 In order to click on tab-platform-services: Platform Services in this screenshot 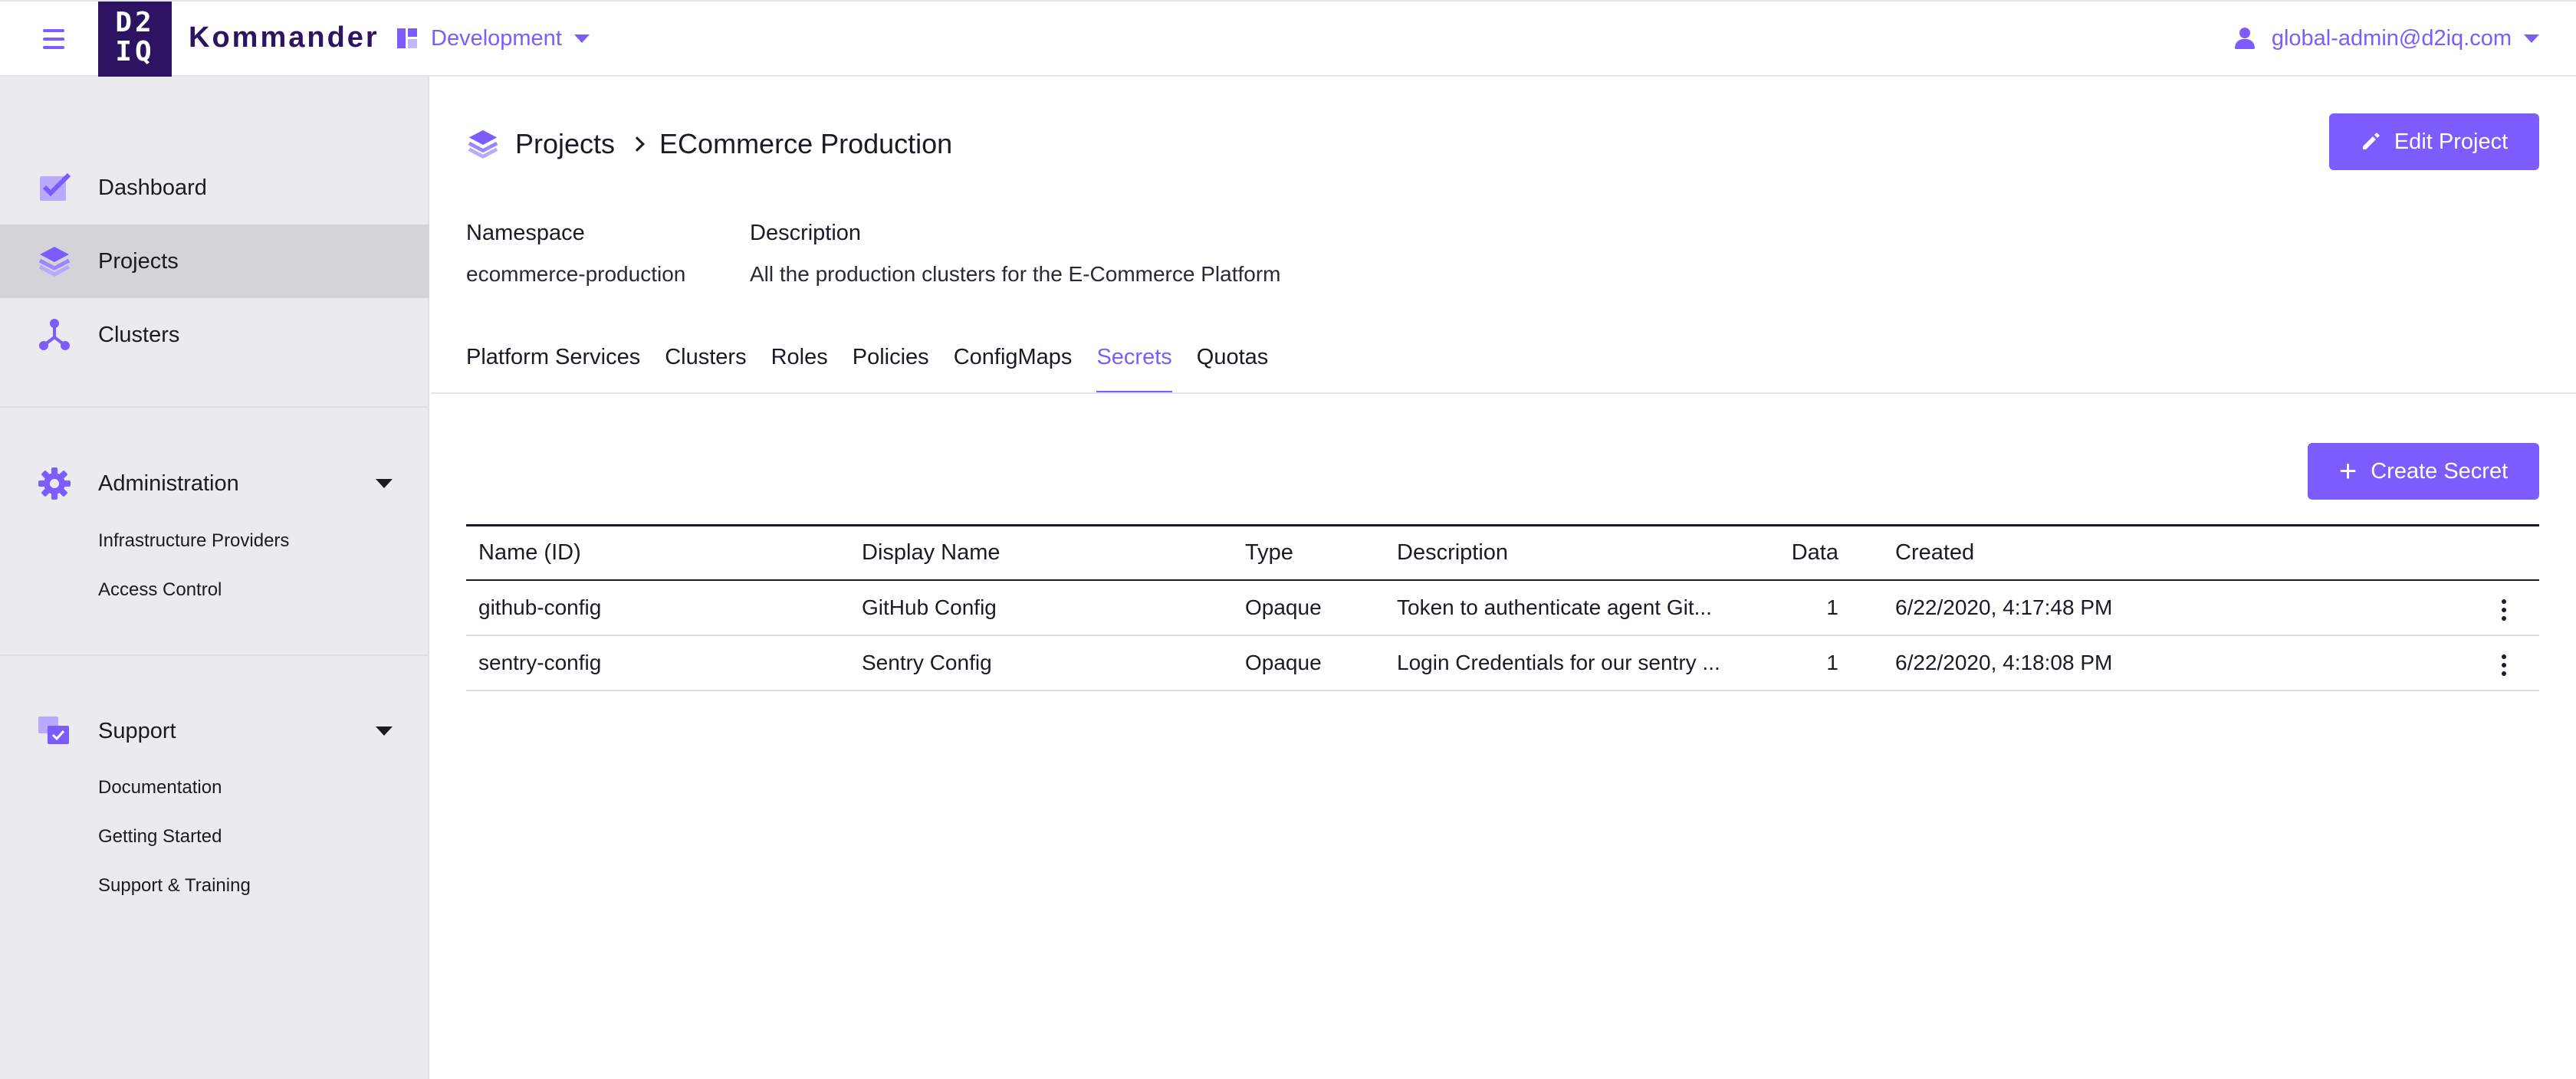, I will do `click(553, 366)`.